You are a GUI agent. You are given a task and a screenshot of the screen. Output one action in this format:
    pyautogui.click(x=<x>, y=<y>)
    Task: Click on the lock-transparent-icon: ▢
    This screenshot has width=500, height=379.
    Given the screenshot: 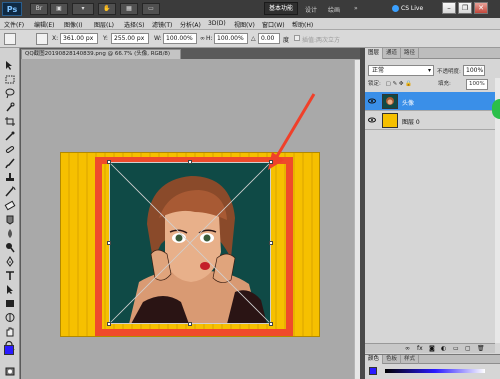 What is the action you would take?
    pyautogui.click(x=388, y=84)
    